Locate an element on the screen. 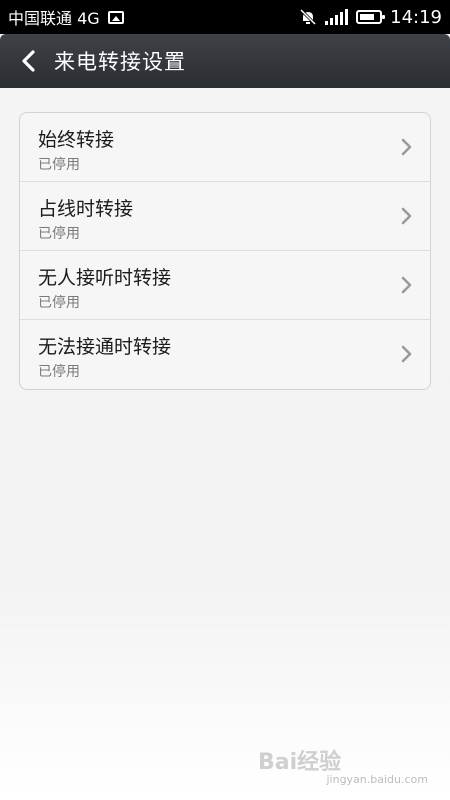  setting-always-forward: 始终转接 已停用 is located at coordinates (225, 147).